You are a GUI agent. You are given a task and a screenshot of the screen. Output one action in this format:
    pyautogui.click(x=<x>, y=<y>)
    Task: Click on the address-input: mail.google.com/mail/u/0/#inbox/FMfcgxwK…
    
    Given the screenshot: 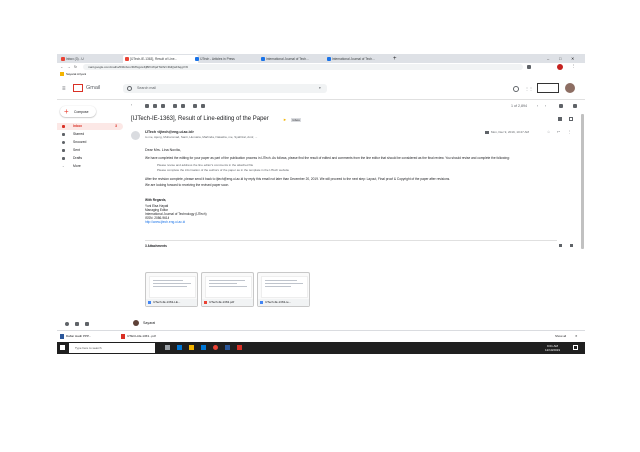 What is the action you would take?
    pyautogui.click(x=303, y=67)
    